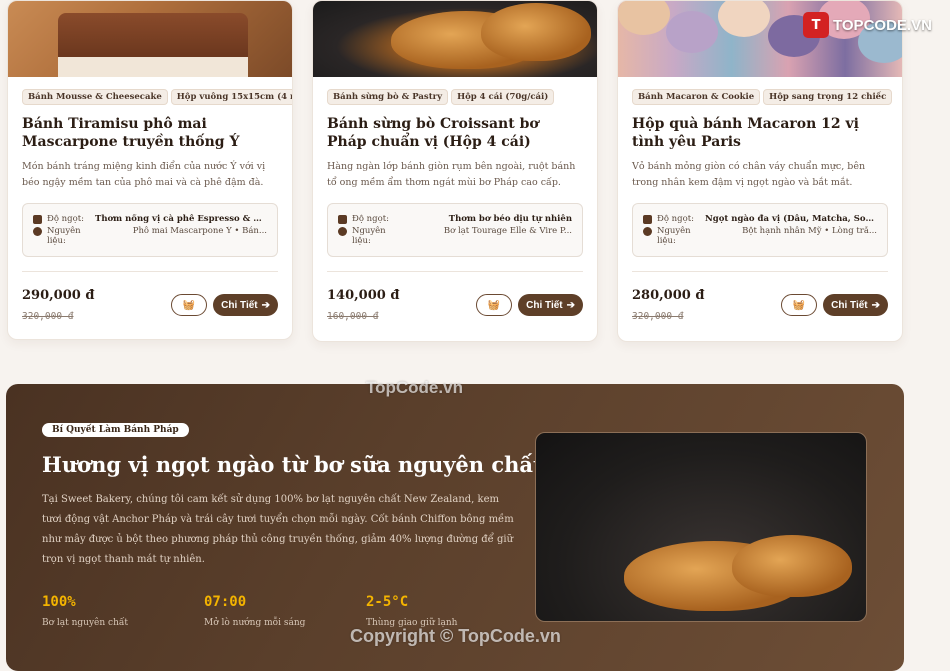 The height and width of the screenshot is (671, 950). Describe the element at coordinates (85, 611) in the screenshot. I see `stat-butter: 100% Bơ lạt nguyên chất` at that location.